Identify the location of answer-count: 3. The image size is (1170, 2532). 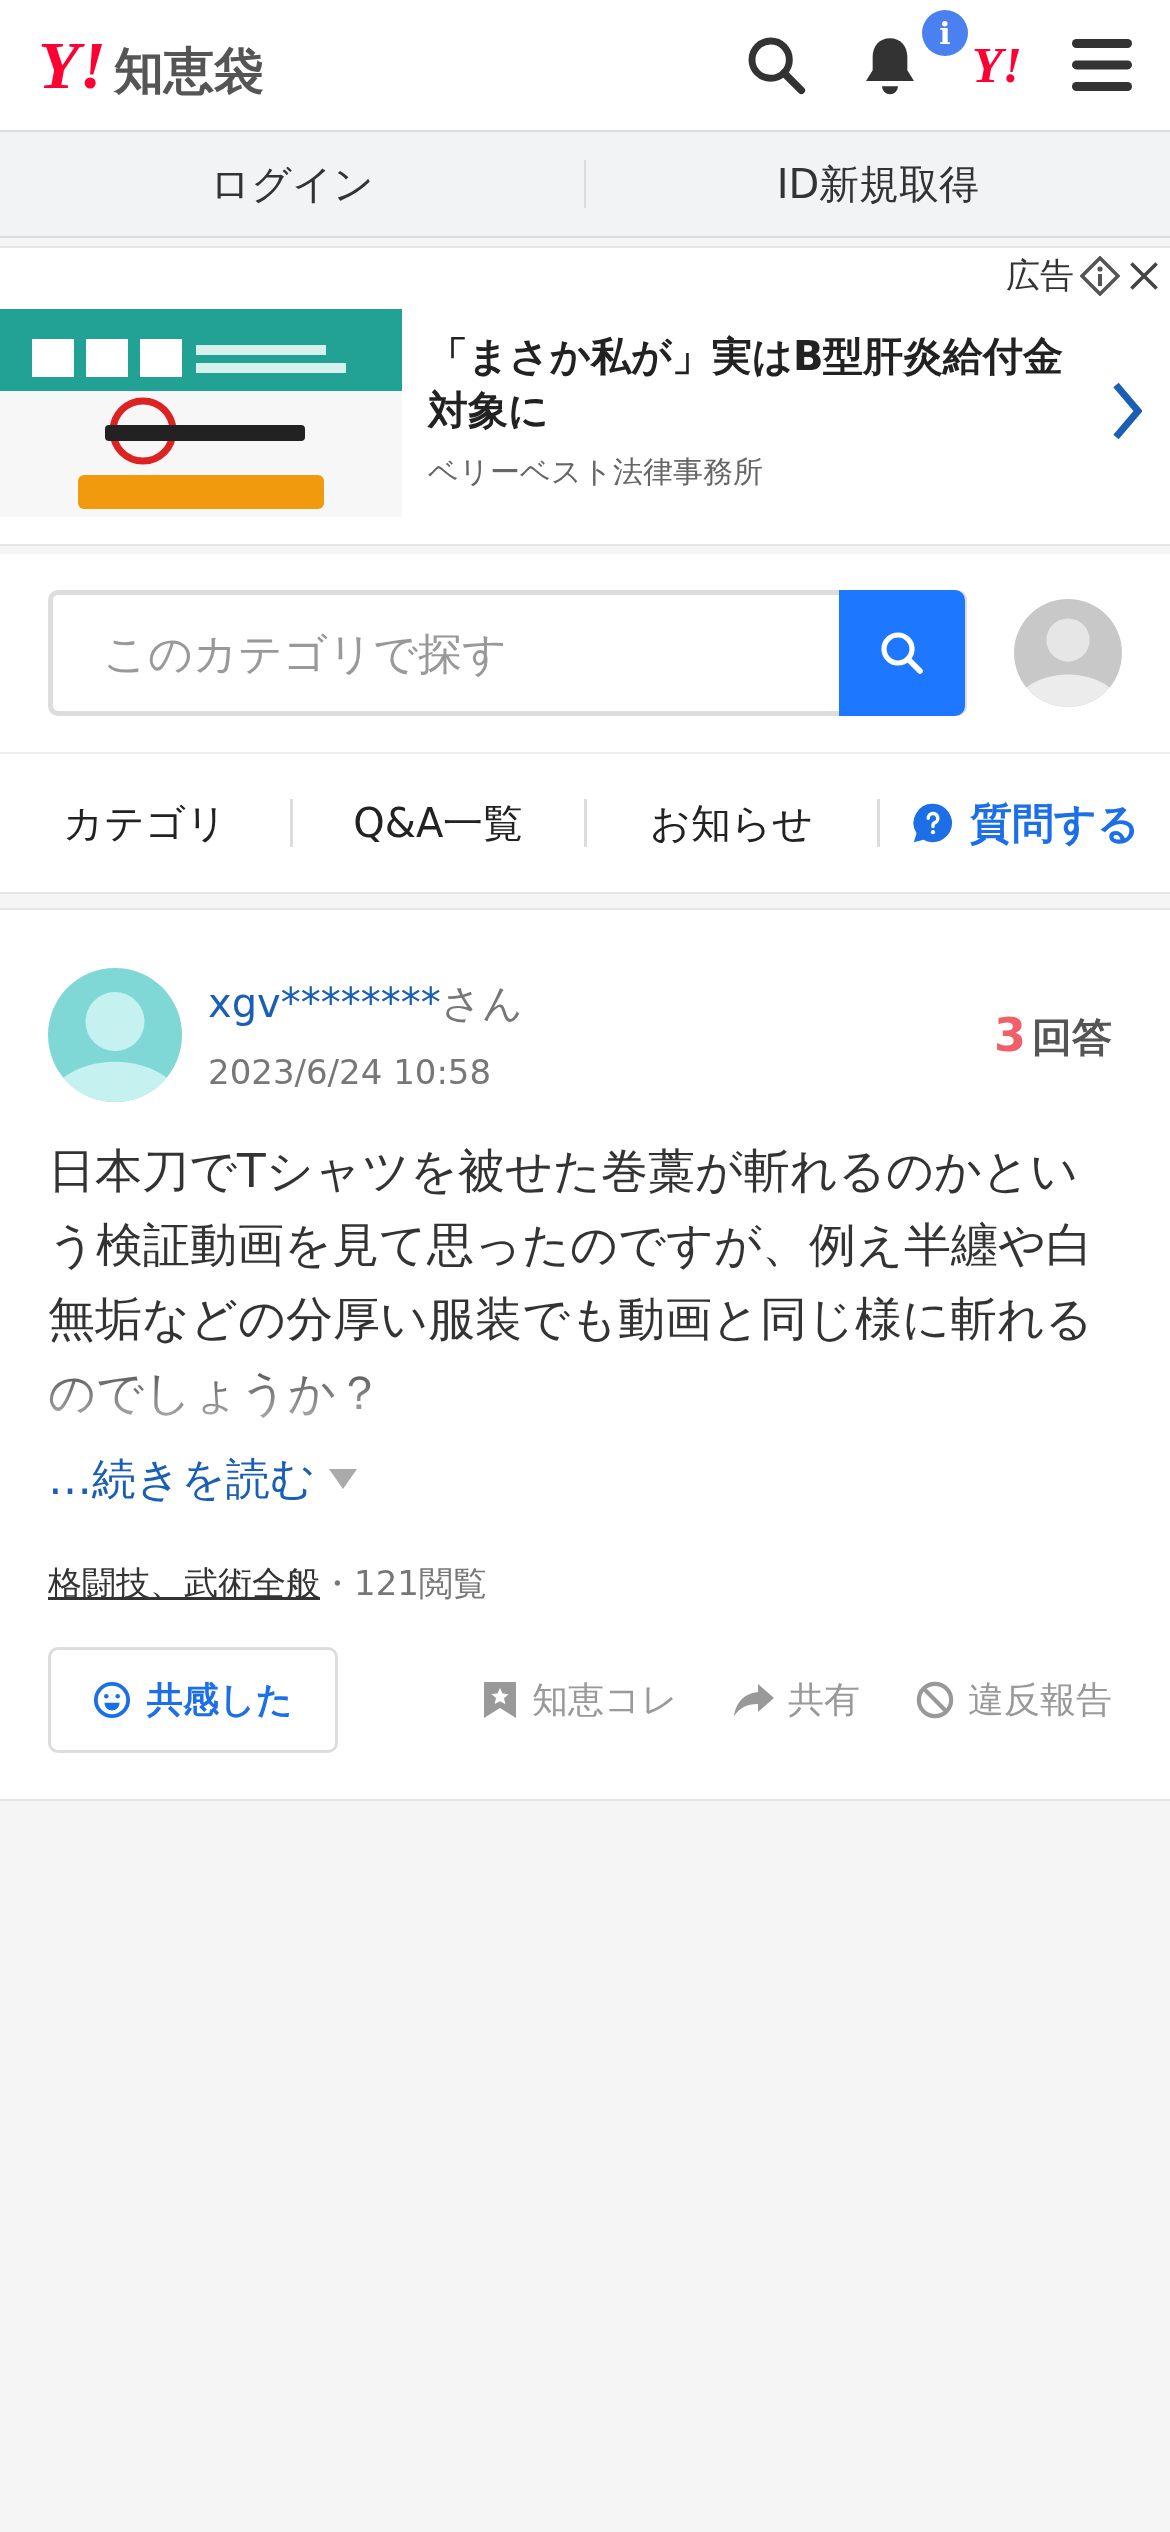
(1010, 1035).